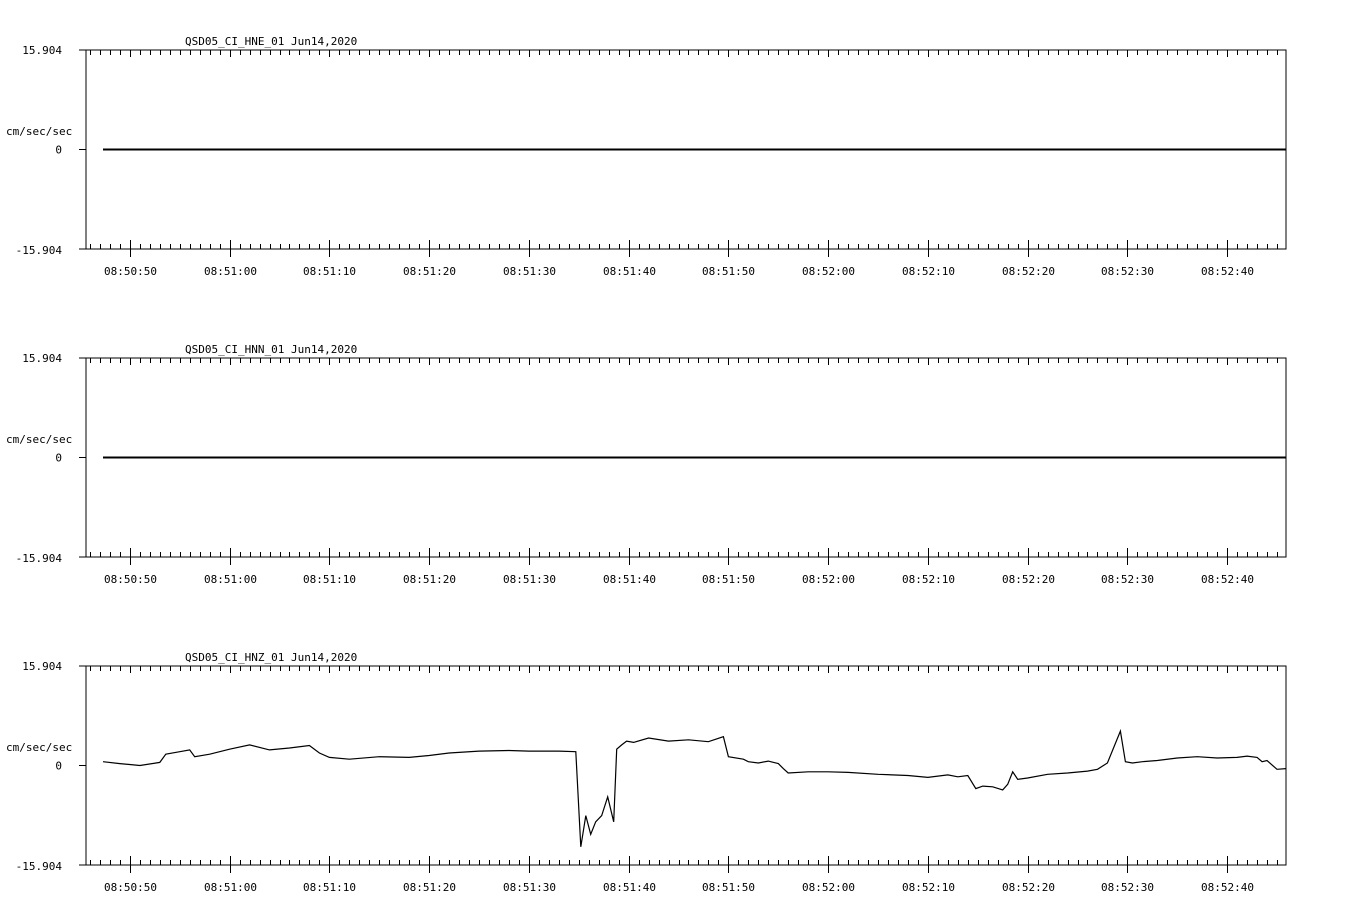 This screenshot has height=924, width=1358. What do you see at coordinates (271, 657) in the screenshot?
I see `chart-title: QSD05_CI_HNZ_01 Jun14,2020` at bounding box center [271, 657].